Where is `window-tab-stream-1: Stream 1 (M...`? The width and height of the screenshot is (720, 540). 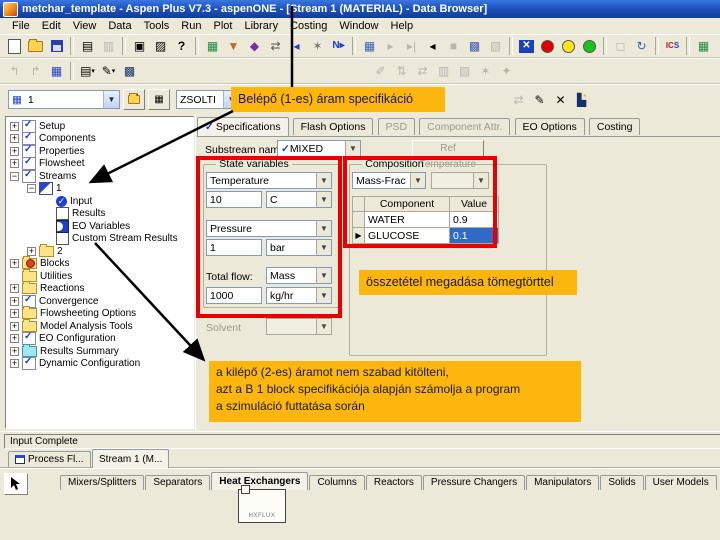
window-tab-stream-1: Stream 1 (M... is located at coordinates (131, 458).